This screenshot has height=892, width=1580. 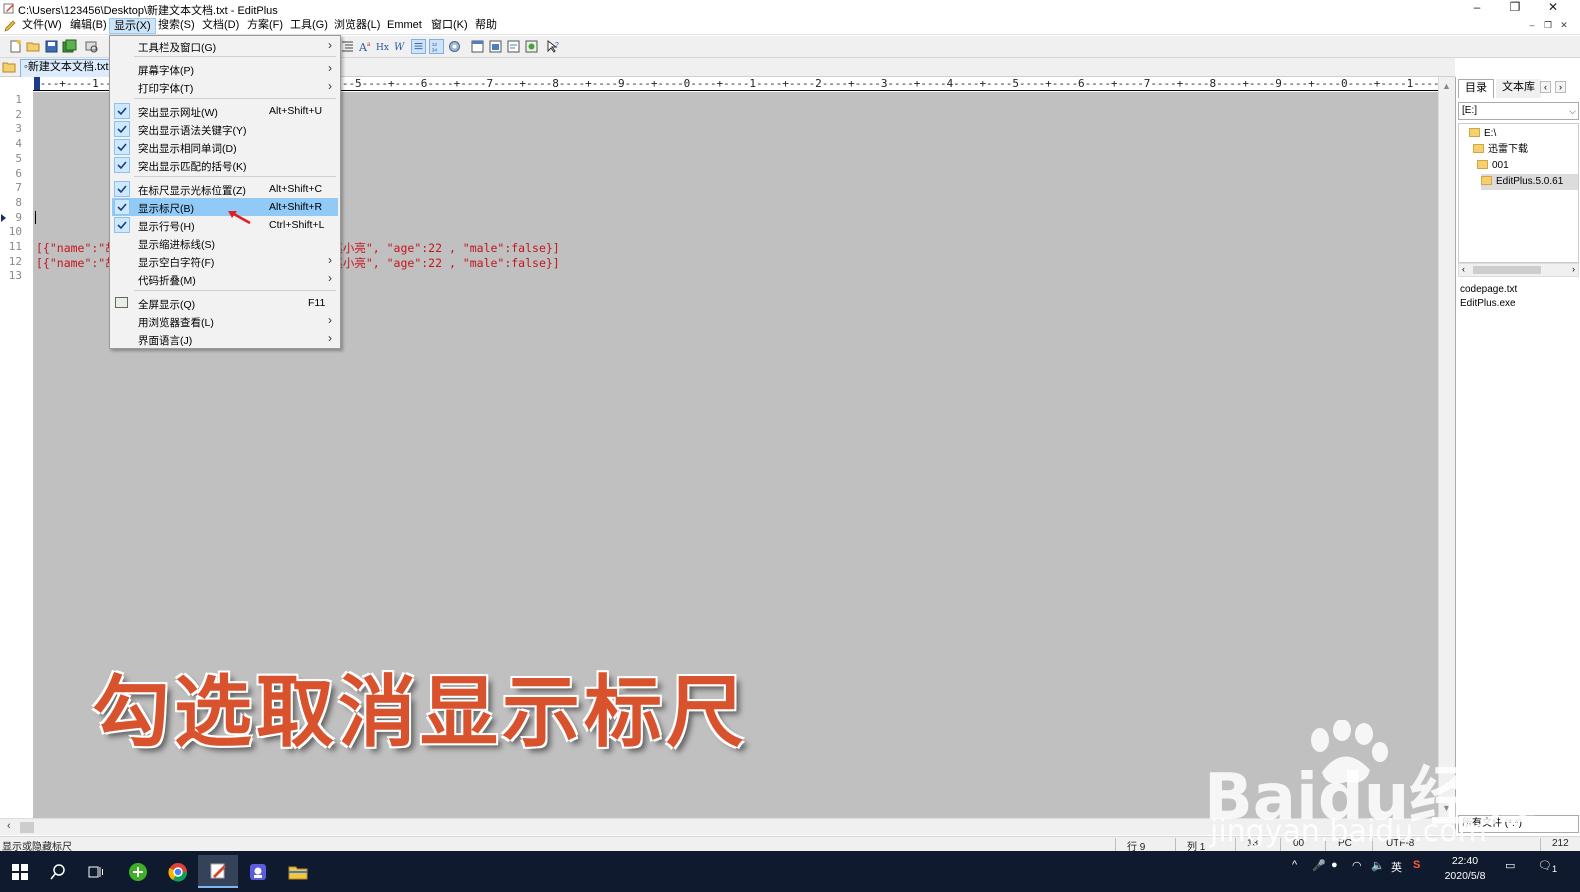 I want to click on menu-view: 显示(X), so click(x=132, y=26).